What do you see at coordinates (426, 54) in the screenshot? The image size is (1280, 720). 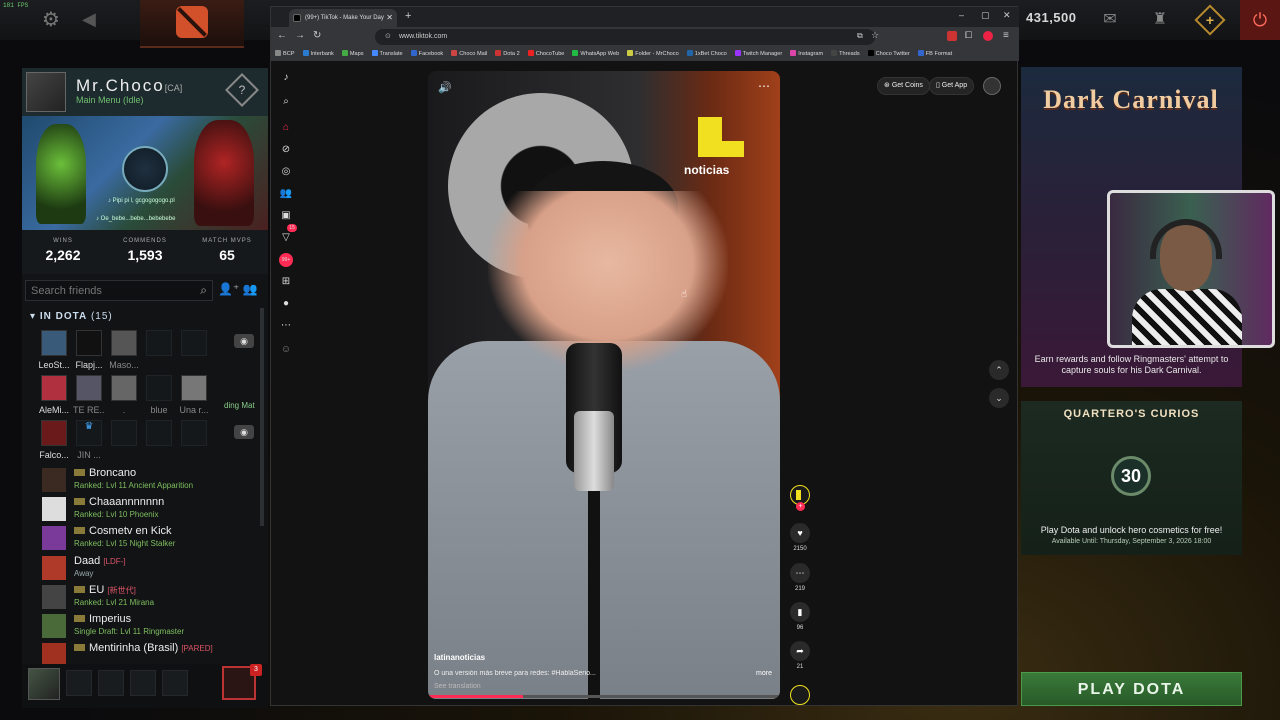 I see `bookmark-item: Facebook` at bounding box center [426, 54].